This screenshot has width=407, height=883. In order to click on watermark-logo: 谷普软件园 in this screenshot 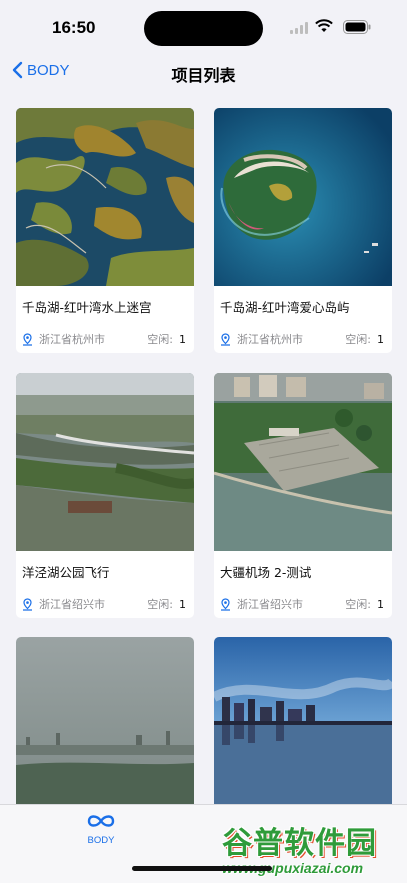, I will do `click(299, 843)`.